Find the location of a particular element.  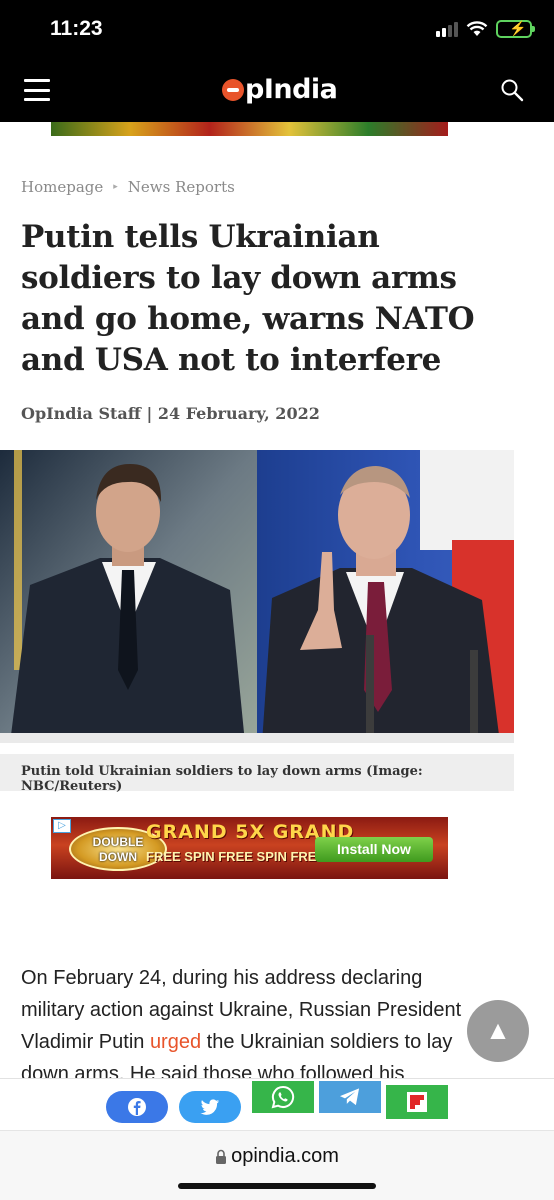

url-field: opindia.com is located at coordinates (277, 1156).